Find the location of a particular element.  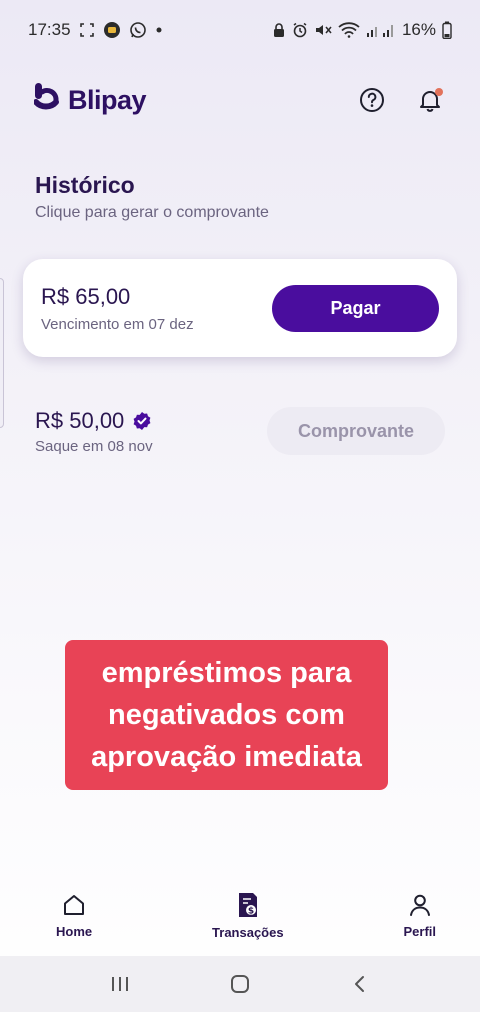

transaction-amount: R$ 65,00 is located at coordinates (86, 296).